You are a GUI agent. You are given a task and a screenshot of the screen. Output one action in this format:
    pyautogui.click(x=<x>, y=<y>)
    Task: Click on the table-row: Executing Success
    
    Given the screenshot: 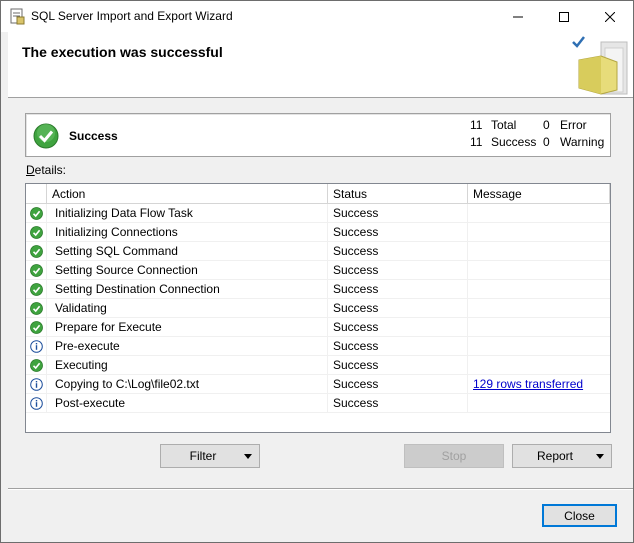 What is the action you would take?
    pyautogui.click(x=318, y=365)
    